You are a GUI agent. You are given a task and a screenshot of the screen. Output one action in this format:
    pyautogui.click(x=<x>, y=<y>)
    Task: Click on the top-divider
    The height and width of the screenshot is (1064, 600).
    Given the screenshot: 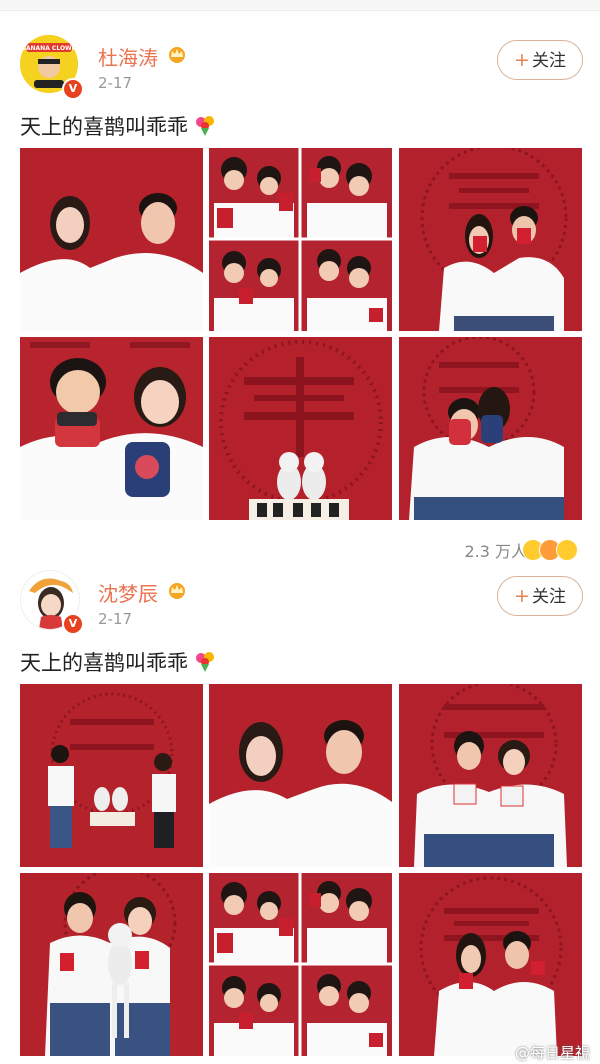 What is the action you would take?
    pyautogui.click(x=300, y=5)
    